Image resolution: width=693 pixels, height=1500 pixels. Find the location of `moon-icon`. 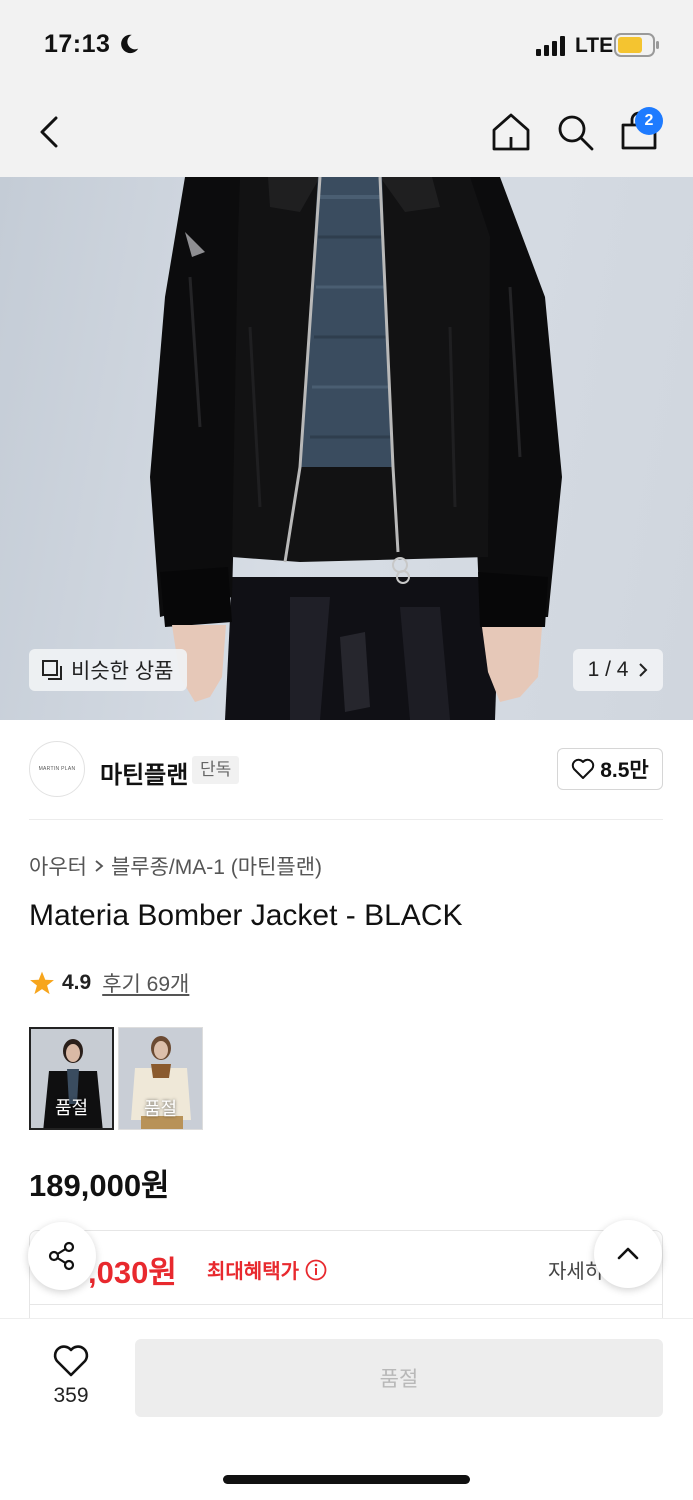

moon-icon is located at coordinates (130, 44).